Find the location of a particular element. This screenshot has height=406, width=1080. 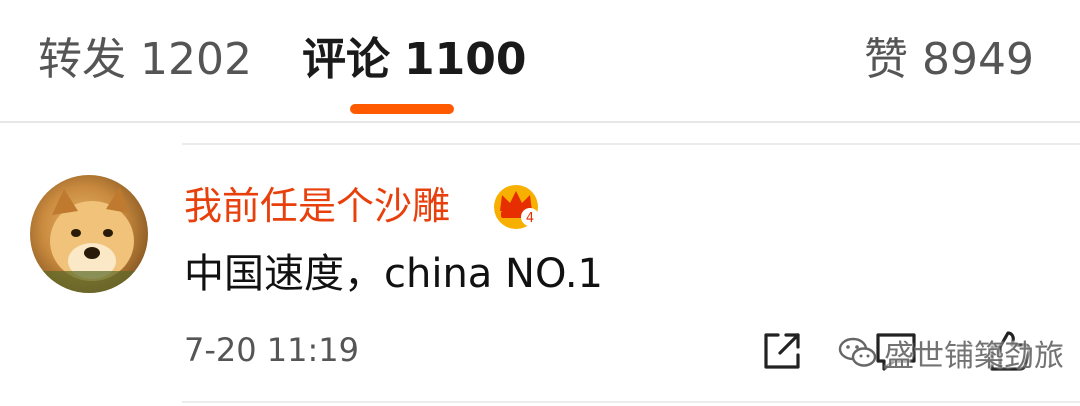

tab-comments: 评论 1100 is located at coordinates (414, 60).